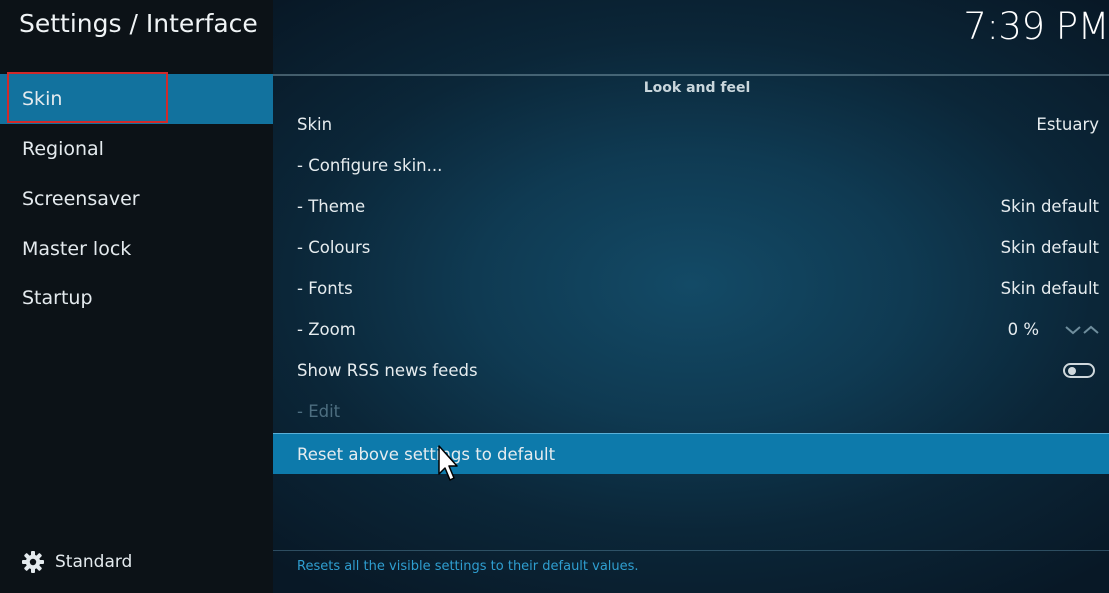 Image resolution: width=1109 pixels, height=593 pixels. Describe the element at coordinates (326, 329) in the screenshot. I see `setting-label: - Zoom` at that location.